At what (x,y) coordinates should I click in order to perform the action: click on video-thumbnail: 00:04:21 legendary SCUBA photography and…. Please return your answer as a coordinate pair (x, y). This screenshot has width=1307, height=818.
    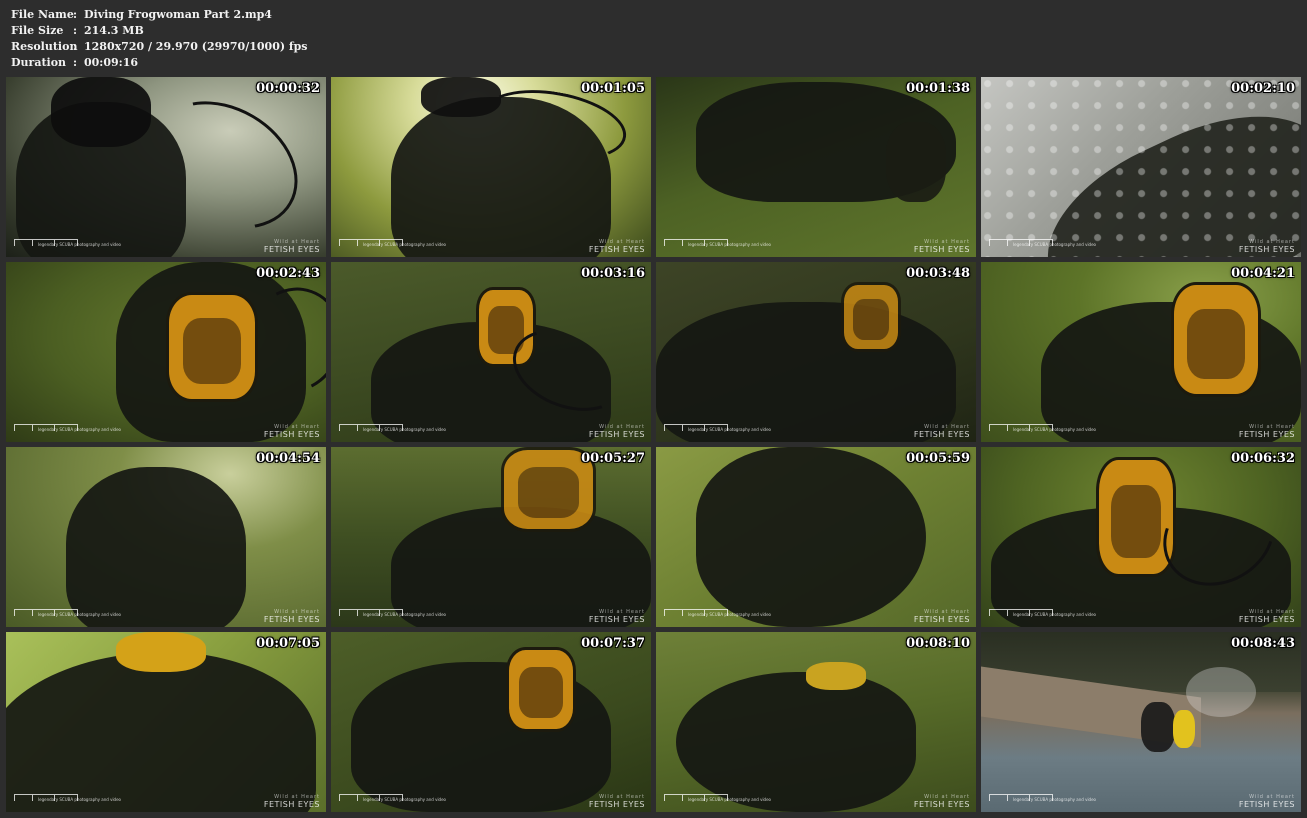
    Looking at the image, I should click on (1141, 352).